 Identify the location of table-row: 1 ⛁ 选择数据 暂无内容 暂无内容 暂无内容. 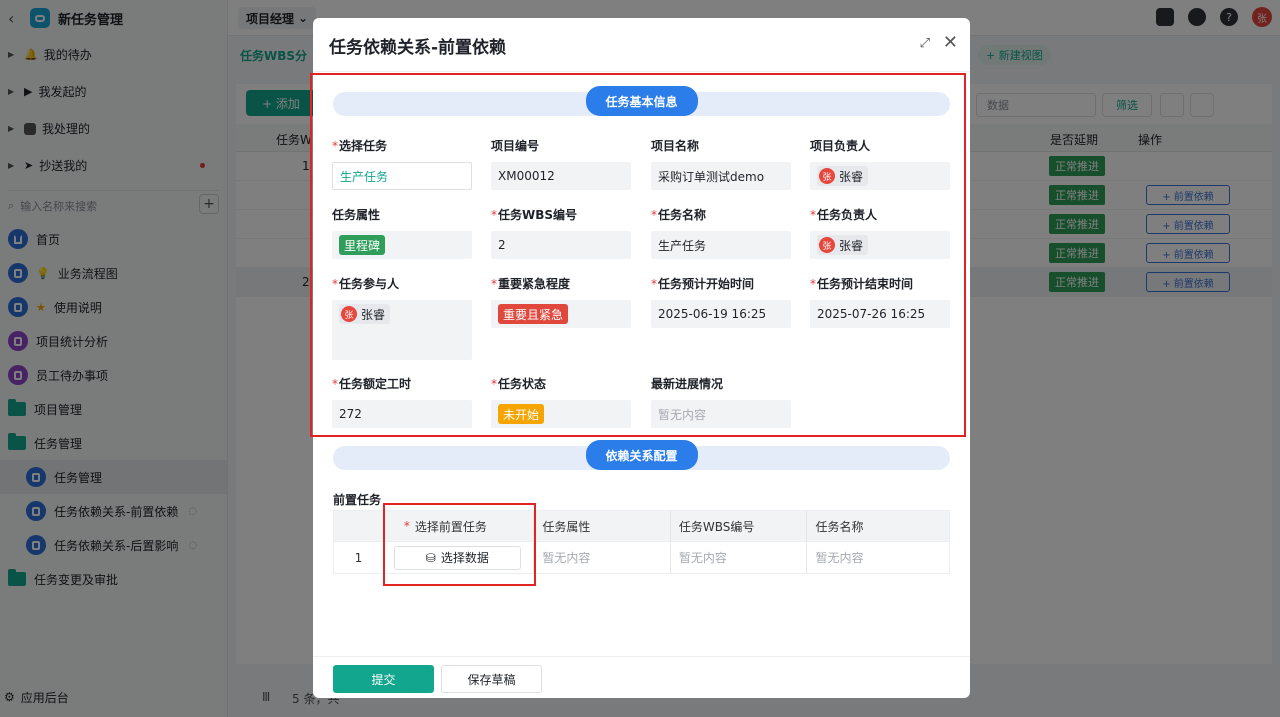
(641, 557).